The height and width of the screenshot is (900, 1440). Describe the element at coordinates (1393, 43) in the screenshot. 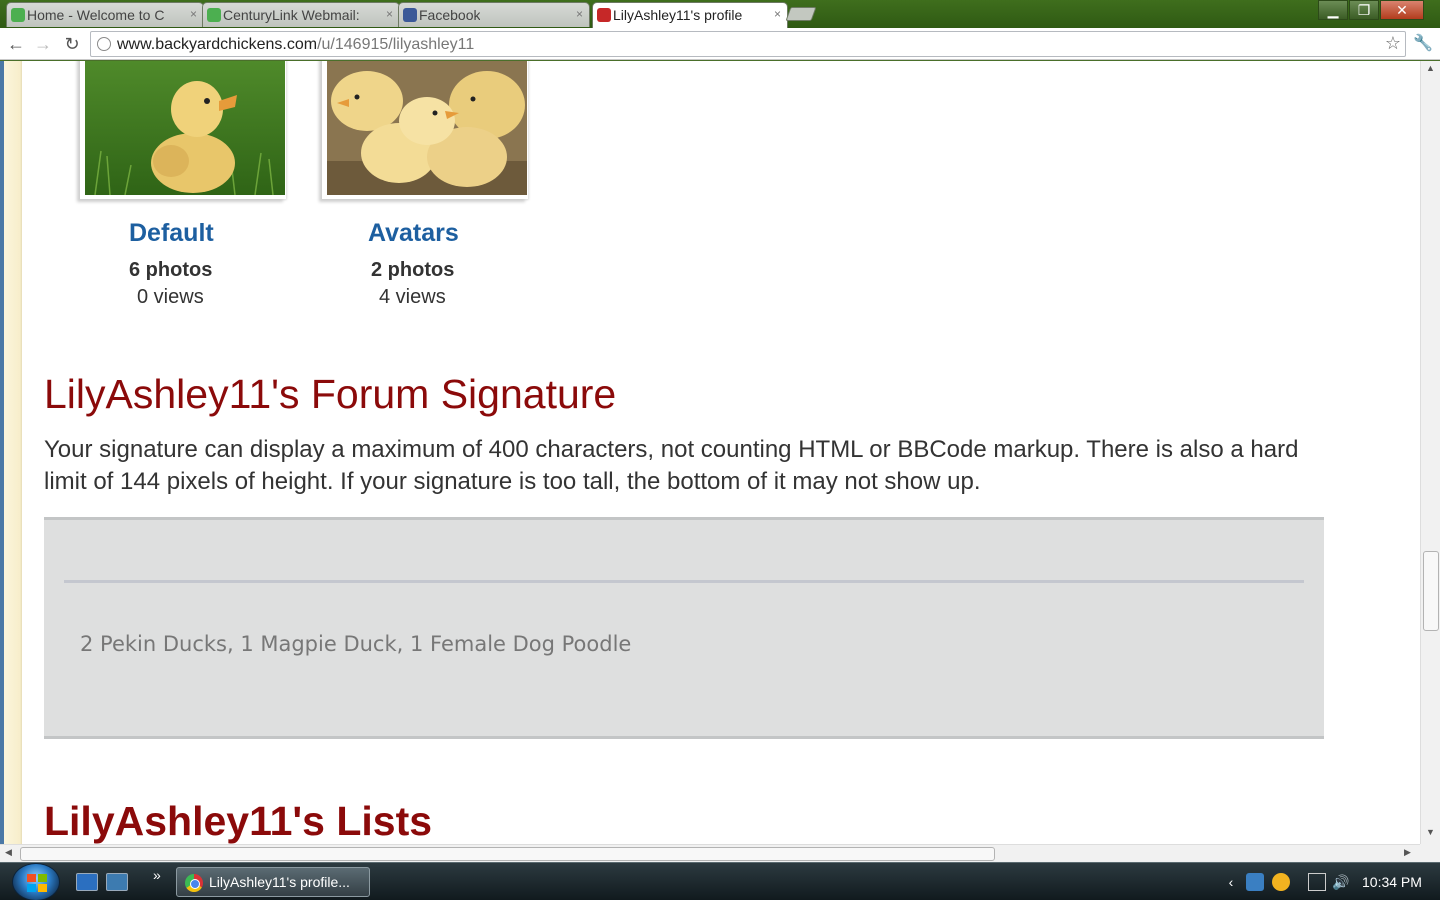

I see `bookmark-star-icon: ☆` at that location.